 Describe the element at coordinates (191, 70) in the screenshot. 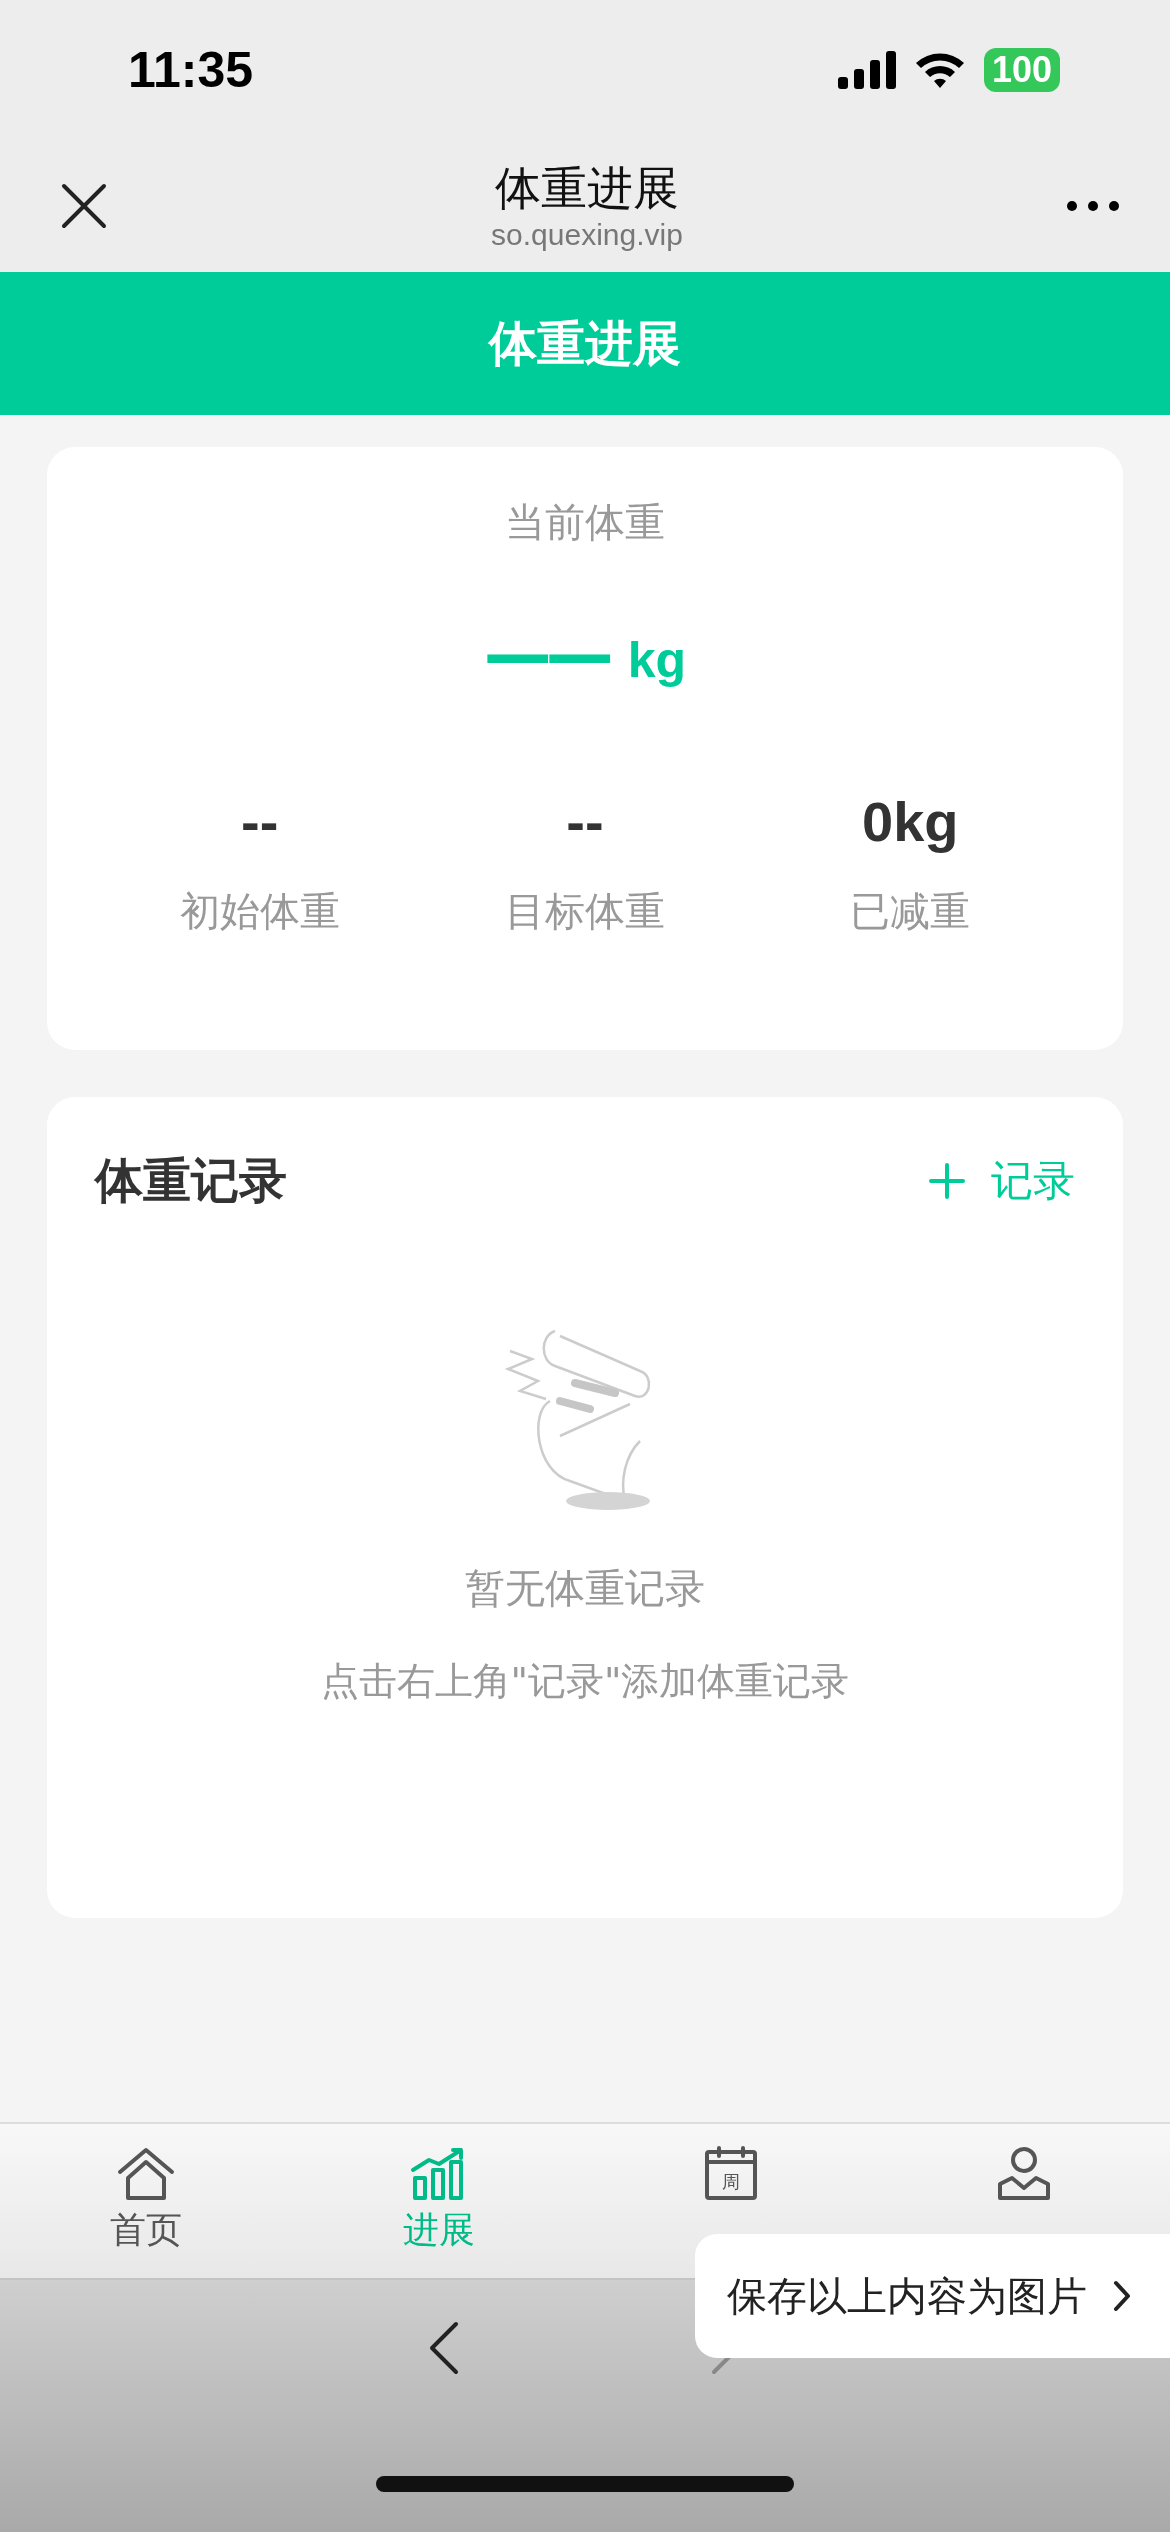

I see `status-time: 11:35` at that location.